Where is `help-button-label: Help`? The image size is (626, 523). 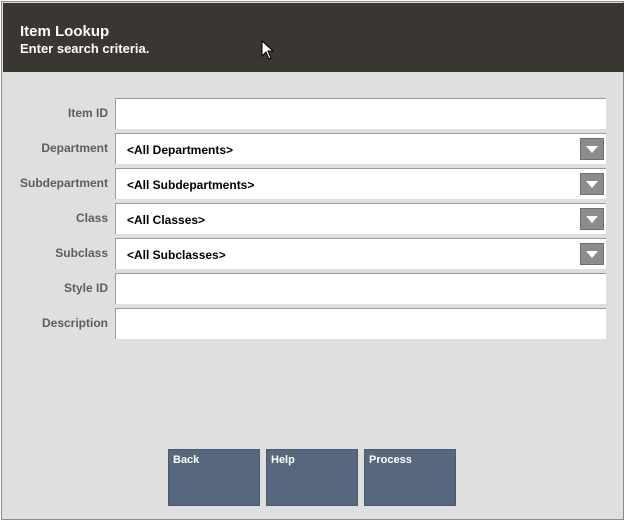
help-button-label: Help is located at coordinates (283, 460).